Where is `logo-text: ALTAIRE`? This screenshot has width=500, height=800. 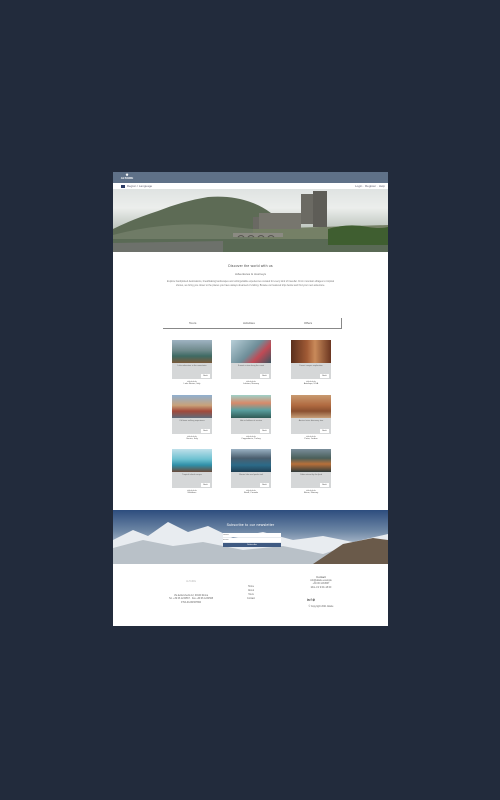
logo-text: ALTAIRE is located at coordinates (127, 178).